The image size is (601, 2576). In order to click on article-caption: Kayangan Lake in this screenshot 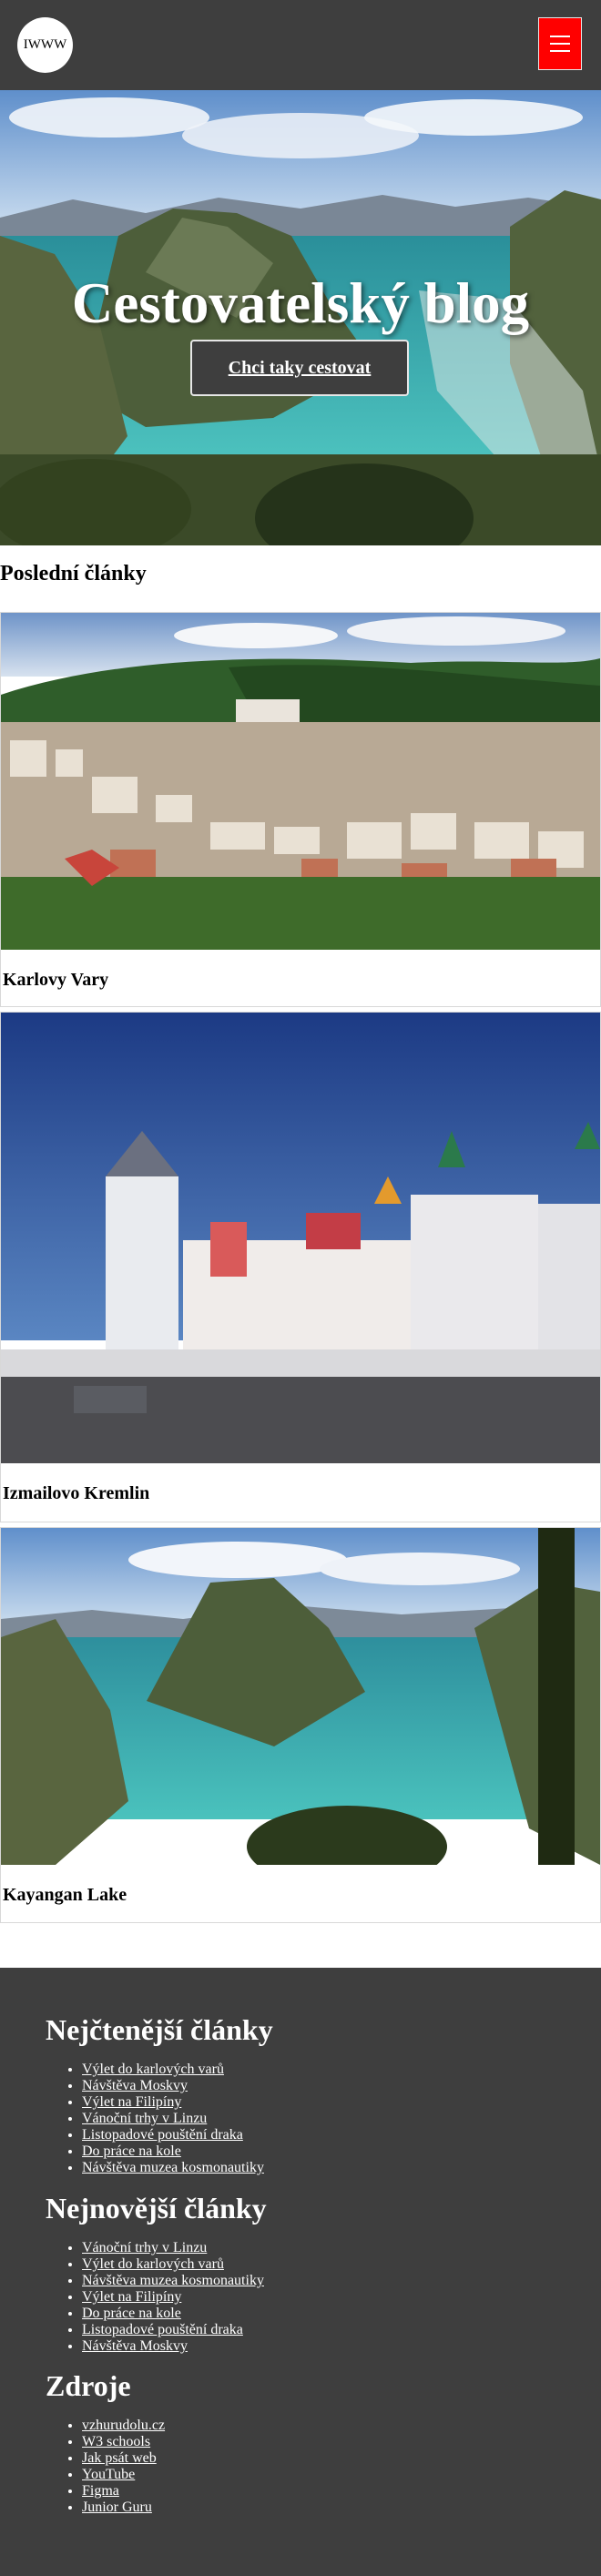, I will do `click(300, 1885)`.